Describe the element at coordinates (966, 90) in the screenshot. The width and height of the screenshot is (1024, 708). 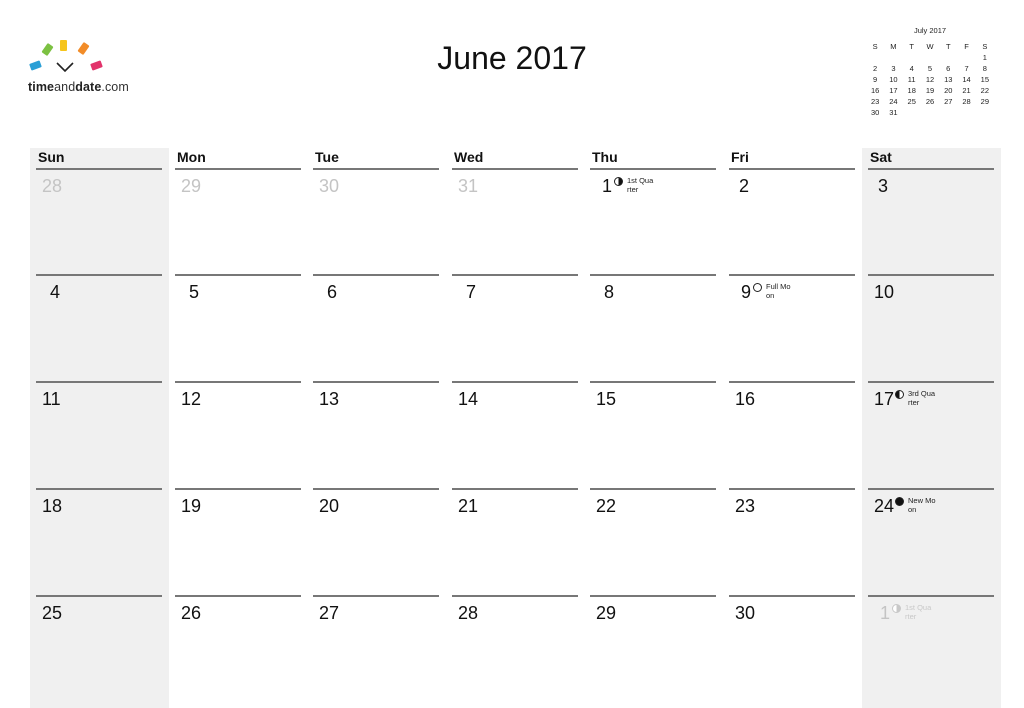
I see `mini-day: 21` at that location.